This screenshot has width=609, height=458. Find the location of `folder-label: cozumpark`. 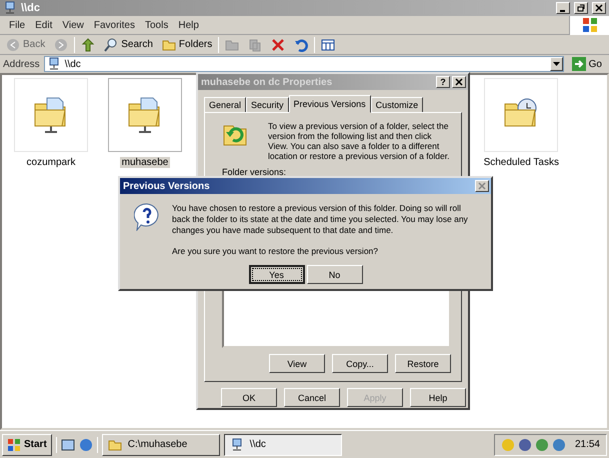

folder-label: cozumpark is located at coordinates (51, 162).